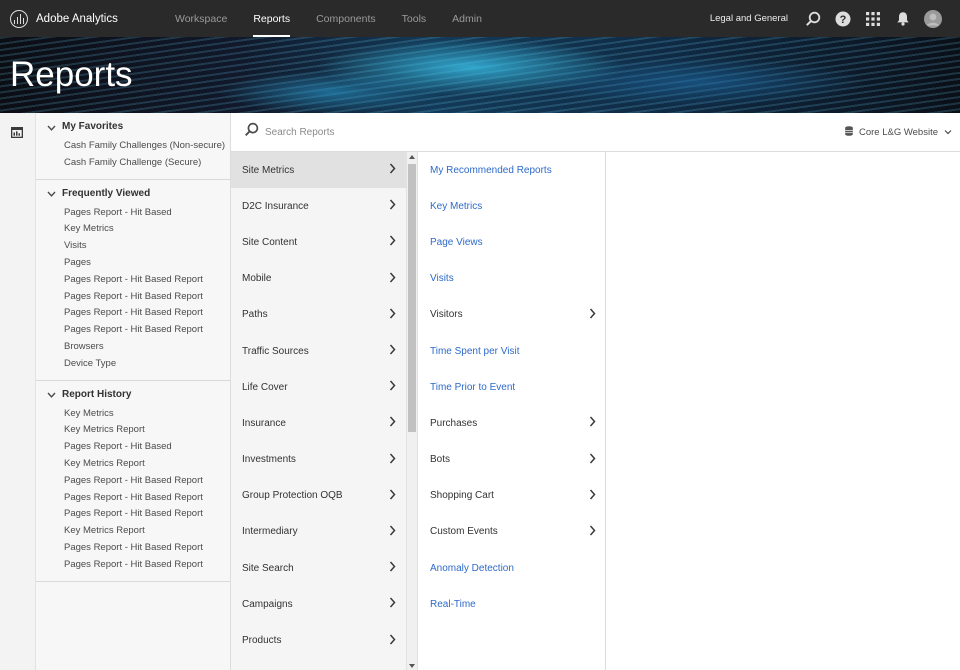 The image size is (960, 670). What do you see at coordinates (133, 347) in the screenshot?
I see `sidebar-report-link: Browsers` at bounding box center [133, 347].